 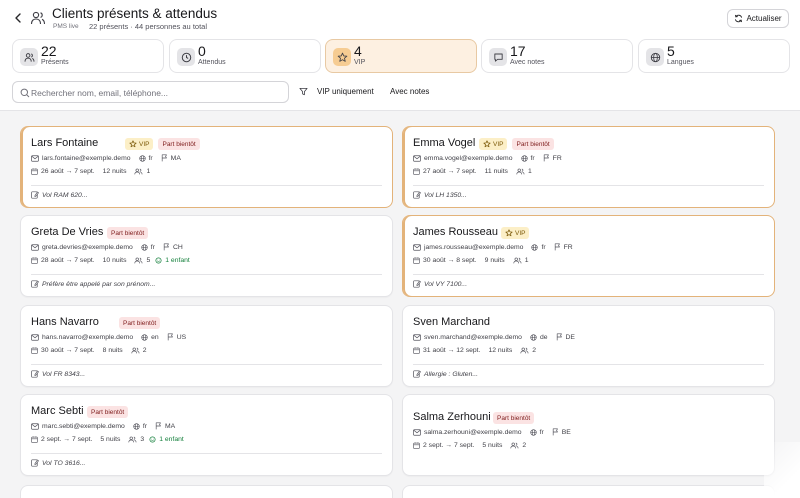 I want to click on email: marc.sebti@exemple.demo, so click(x=78, y=426).